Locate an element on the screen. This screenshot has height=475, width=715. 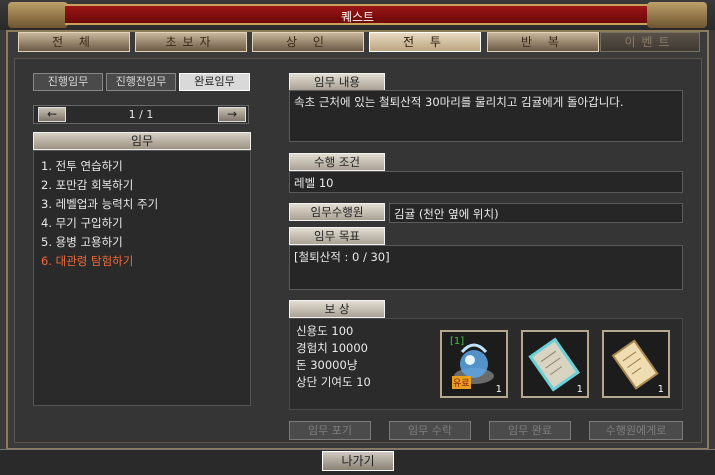
complete-quest-button: 임무 완료 is located at coordinates (530, 430).